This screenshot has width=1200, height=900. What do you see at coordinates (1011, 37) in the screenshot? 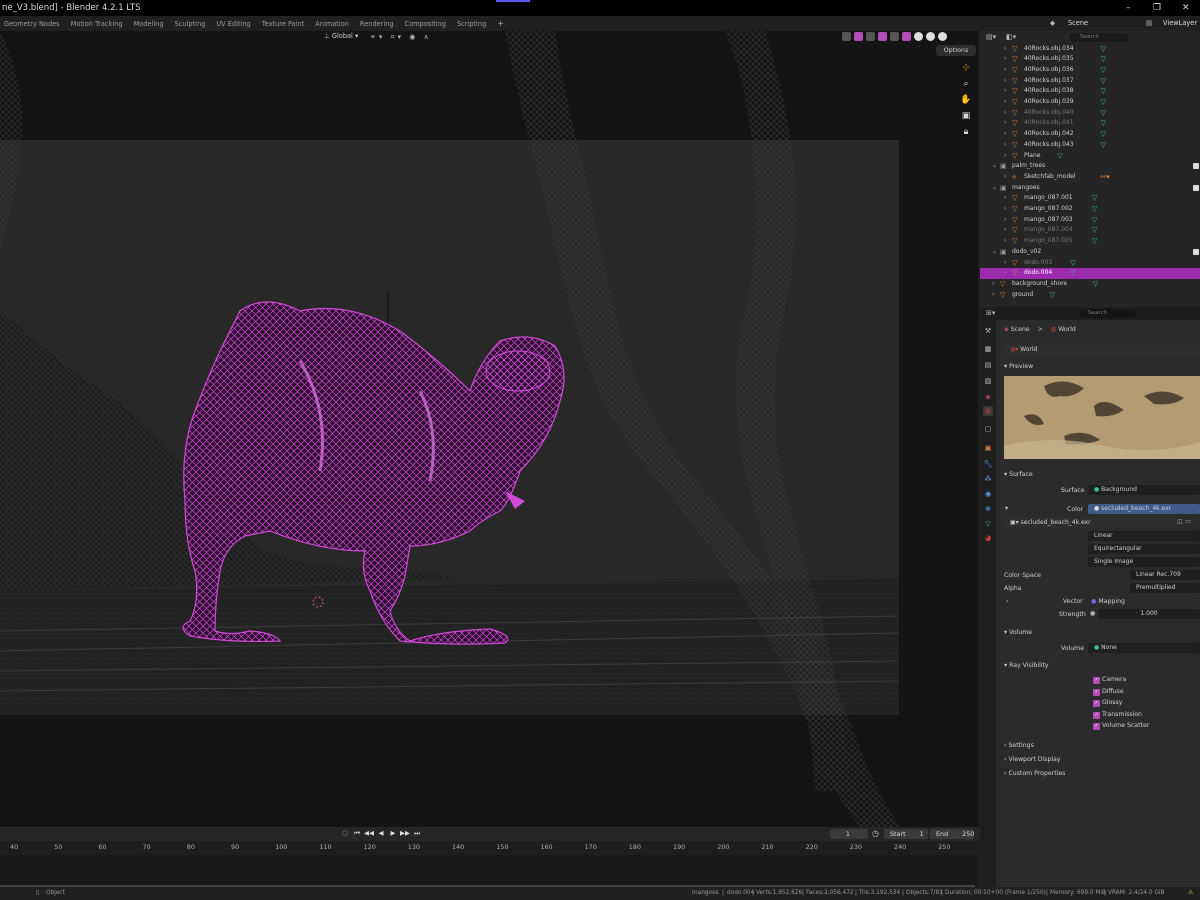
I see `display-mode-icon: ◧▾` at bounding box center [1011, 37].